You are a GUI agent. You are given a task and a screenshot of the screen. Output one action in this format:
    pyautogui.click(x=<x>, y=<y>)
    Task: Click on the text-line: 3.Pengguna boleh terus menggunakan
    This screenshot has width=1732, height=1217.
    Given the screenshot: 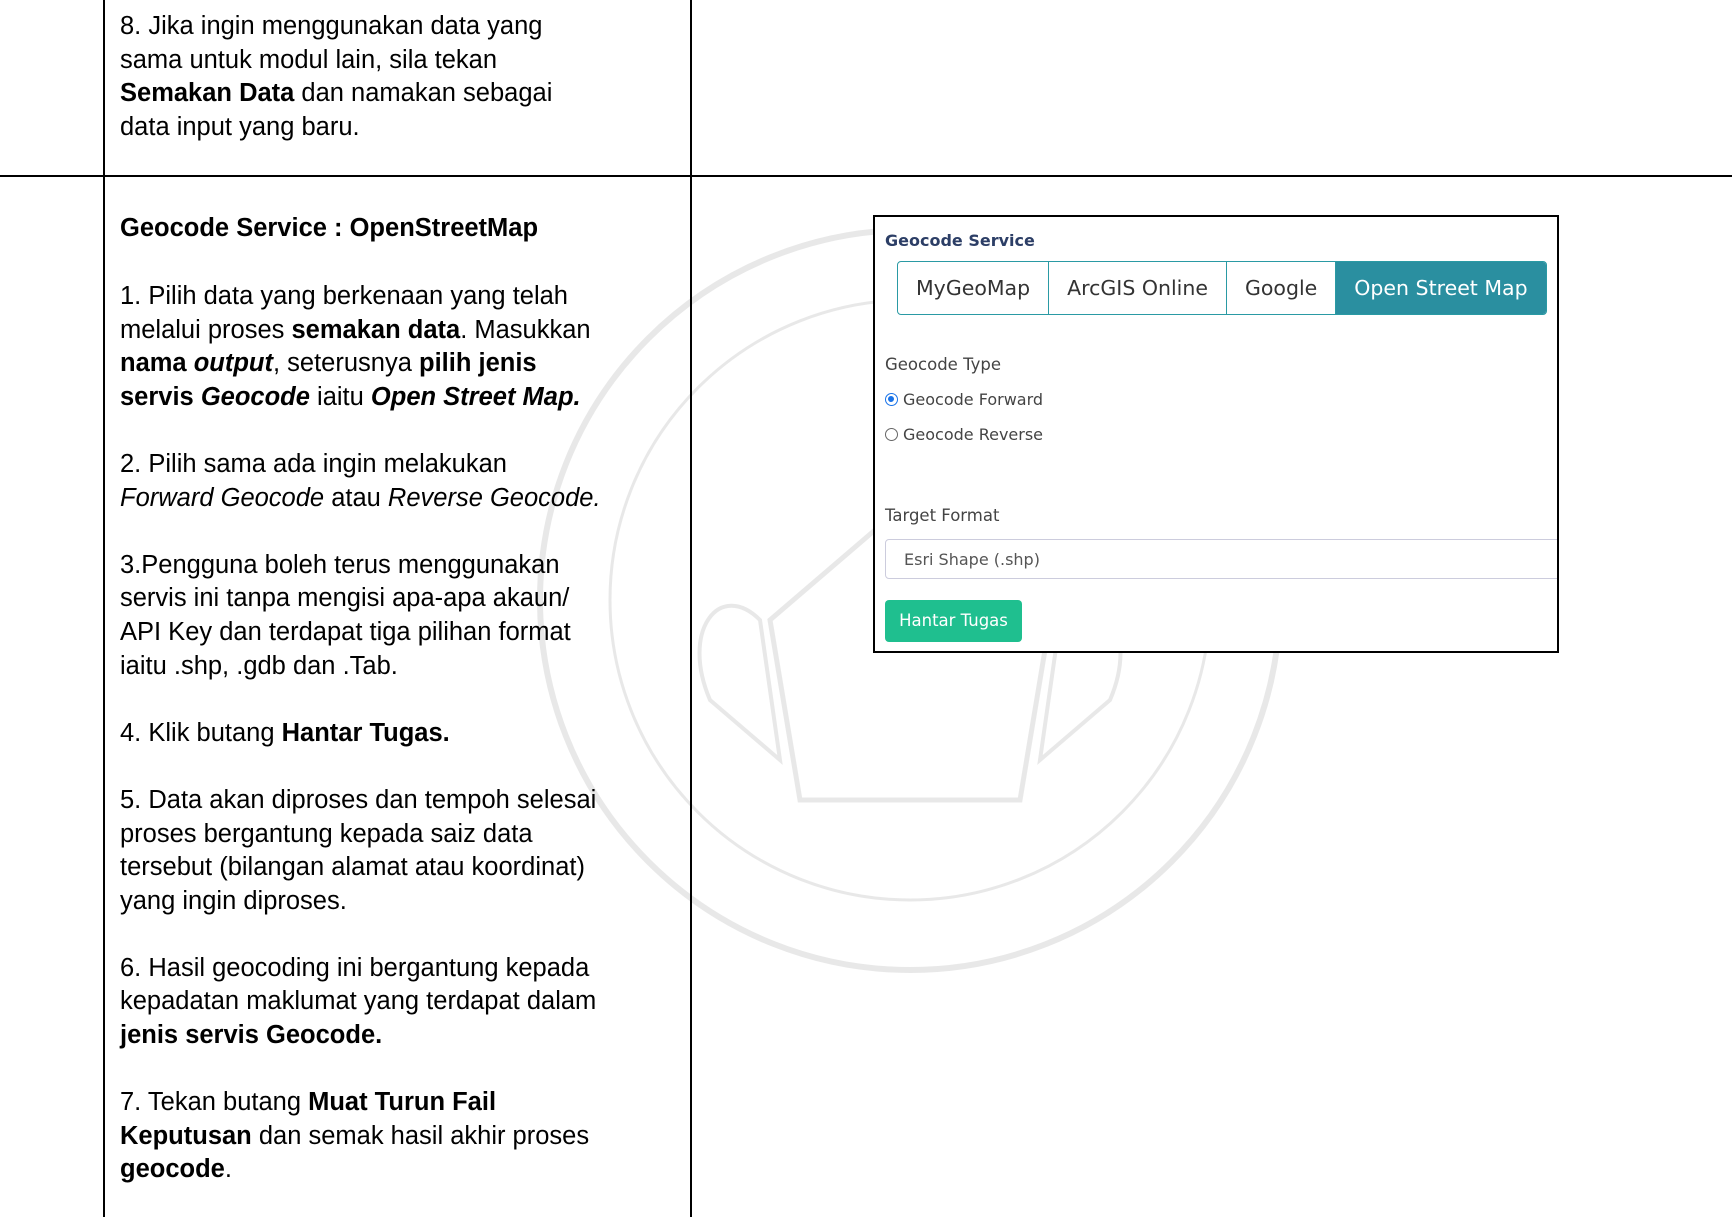 What is the action you would take?
    pyautogui.click(x=340, y=564)
    